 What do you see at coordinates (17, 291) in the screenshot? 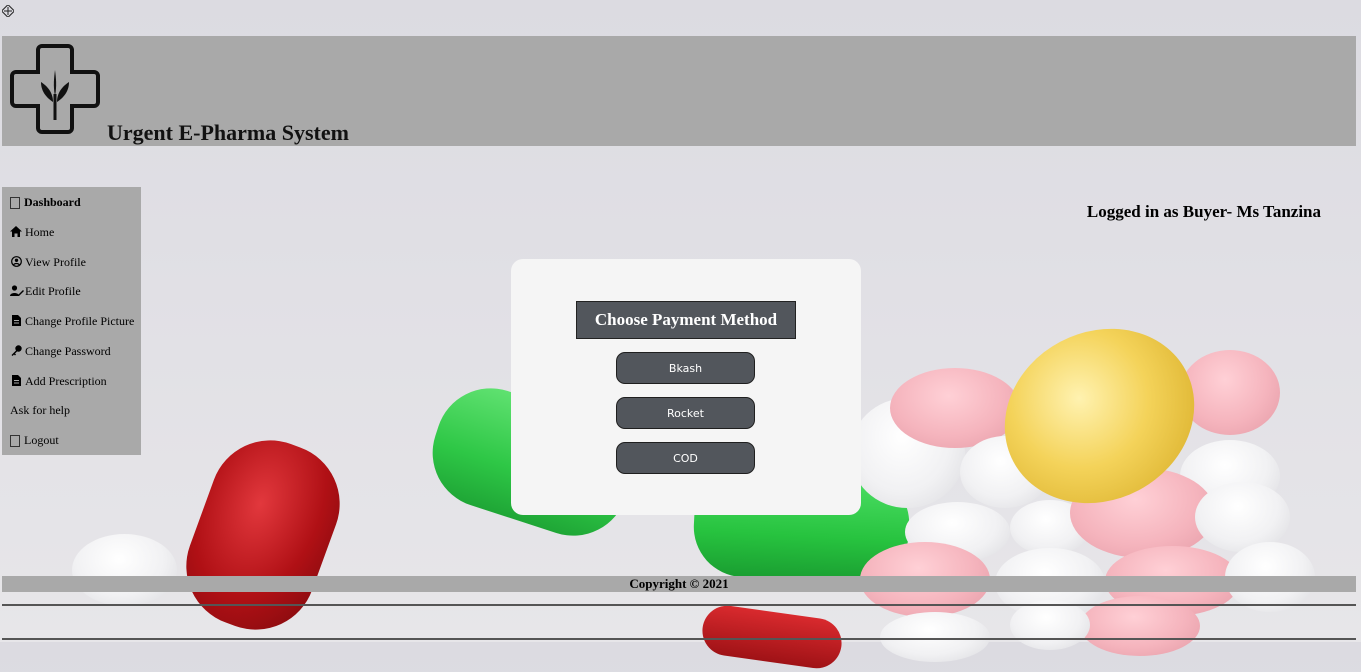
I see `user-edit-icon` at bounding box center [17, 291].